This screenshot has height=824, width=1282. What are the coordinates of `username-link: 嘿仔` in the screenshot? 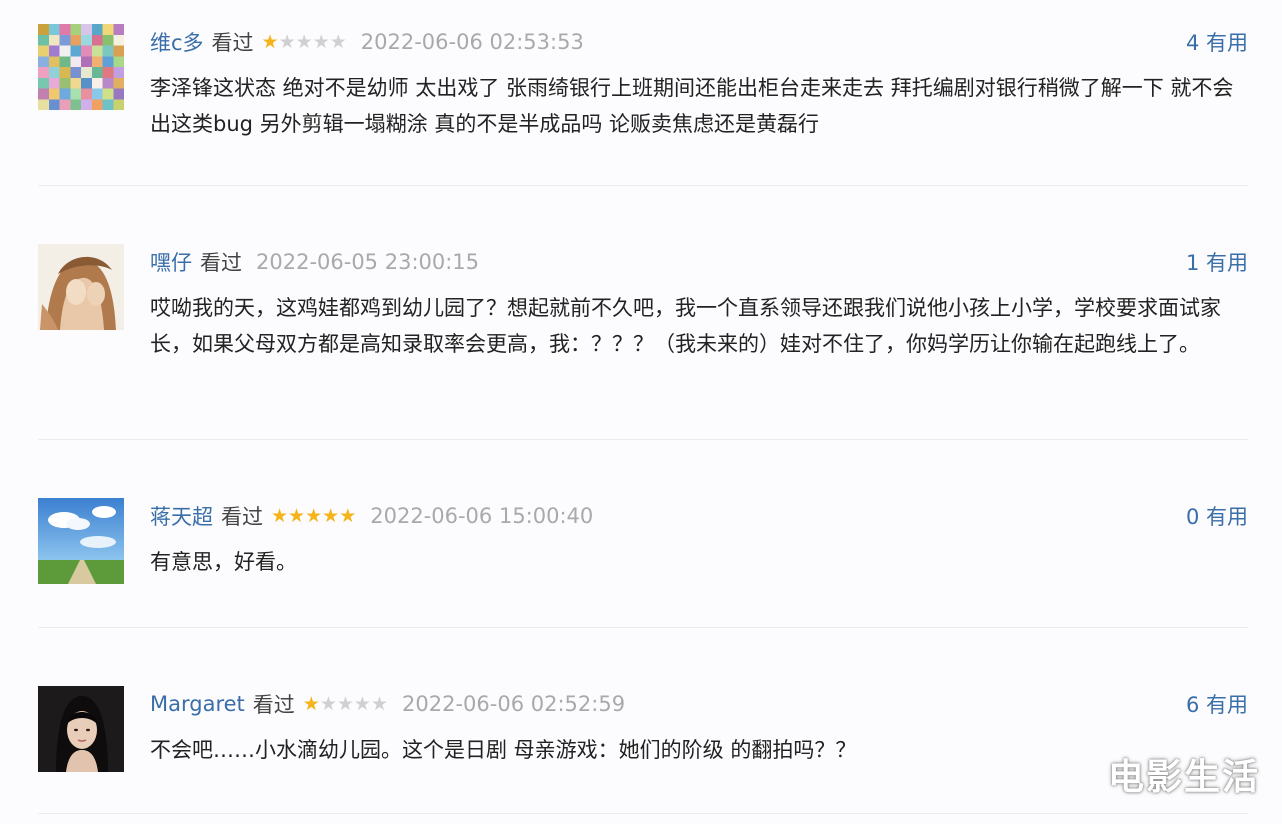 It's located at (171, 262).